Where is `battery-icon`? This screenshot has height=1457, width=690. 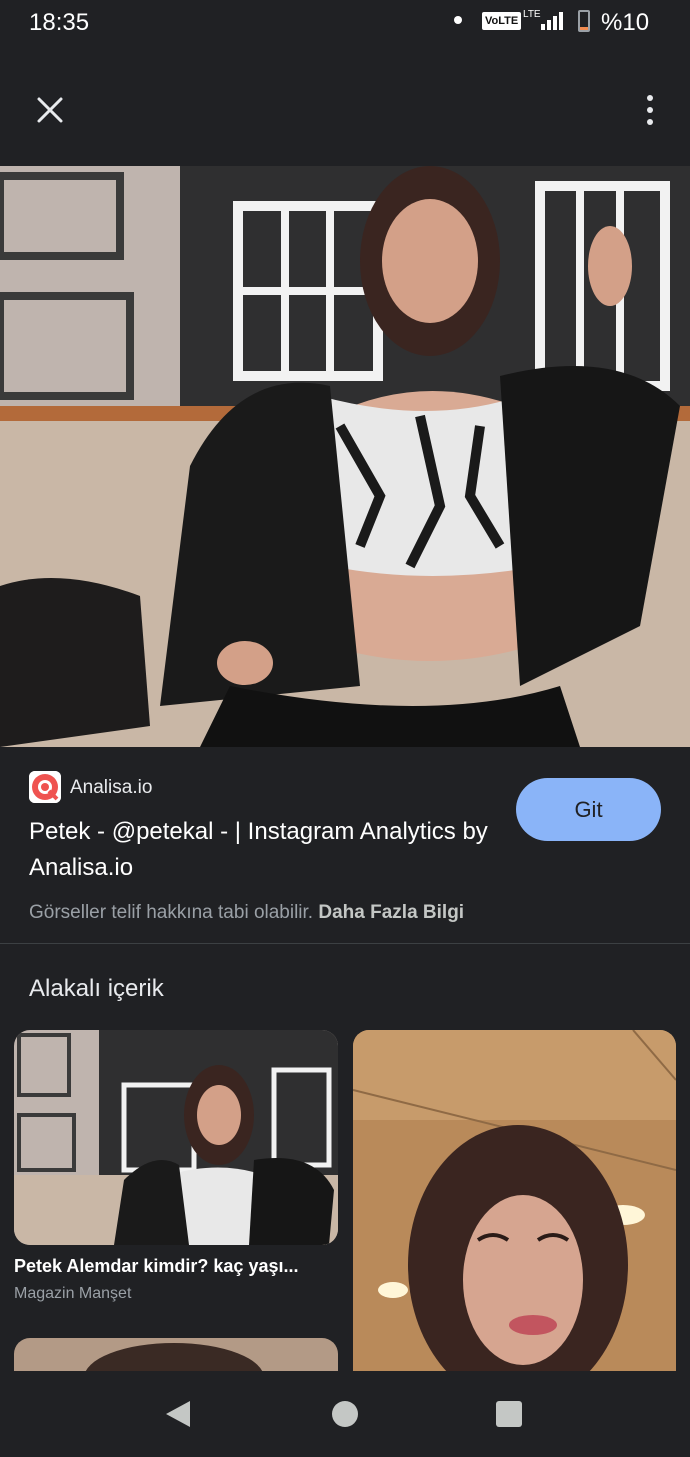
battery-icon is located at coordinates (584, 21).